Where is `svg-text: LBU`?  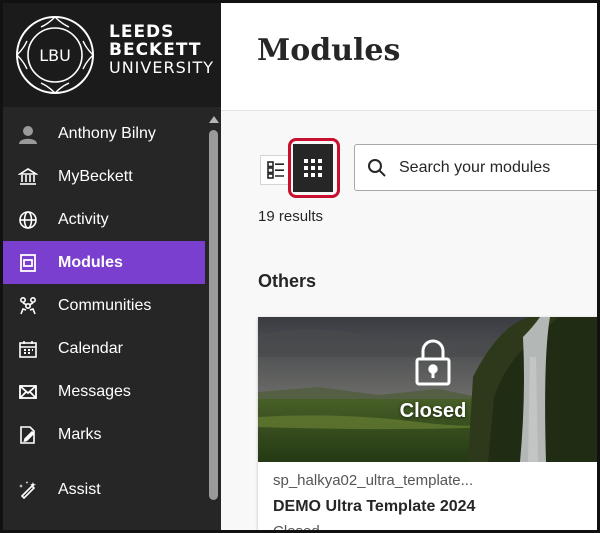 svg-text: LBU is located at coordinates (55, 55).